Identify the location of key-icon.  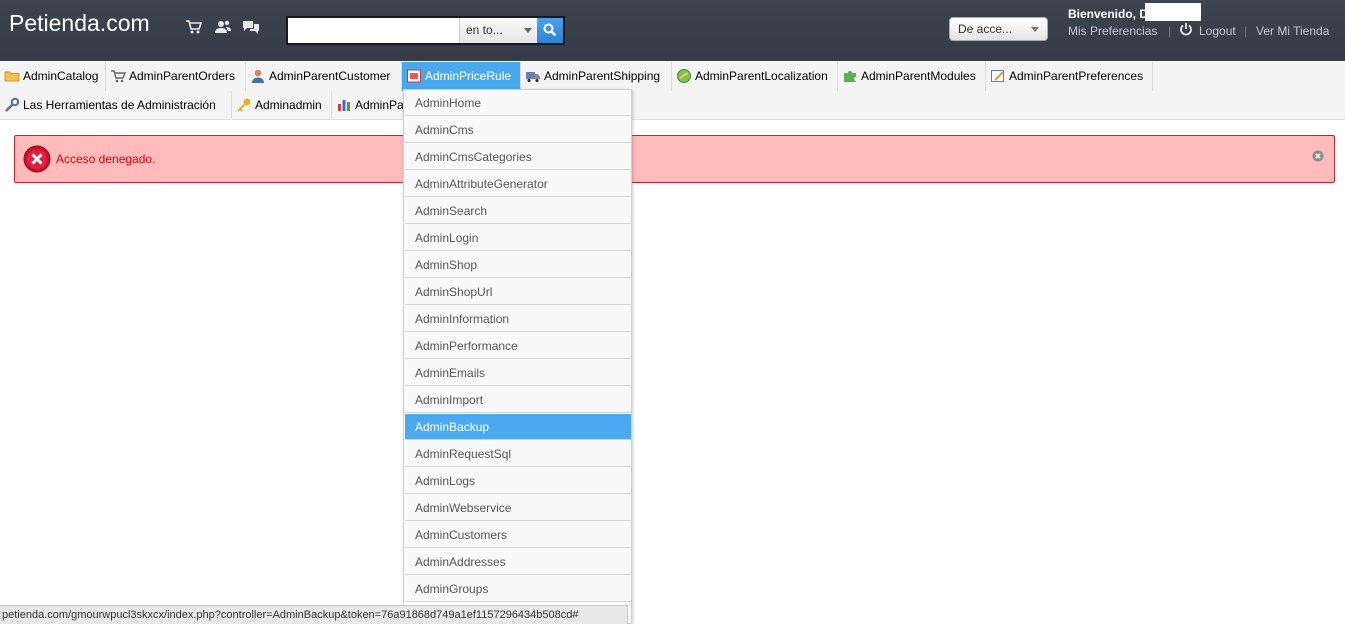
(244, 105).